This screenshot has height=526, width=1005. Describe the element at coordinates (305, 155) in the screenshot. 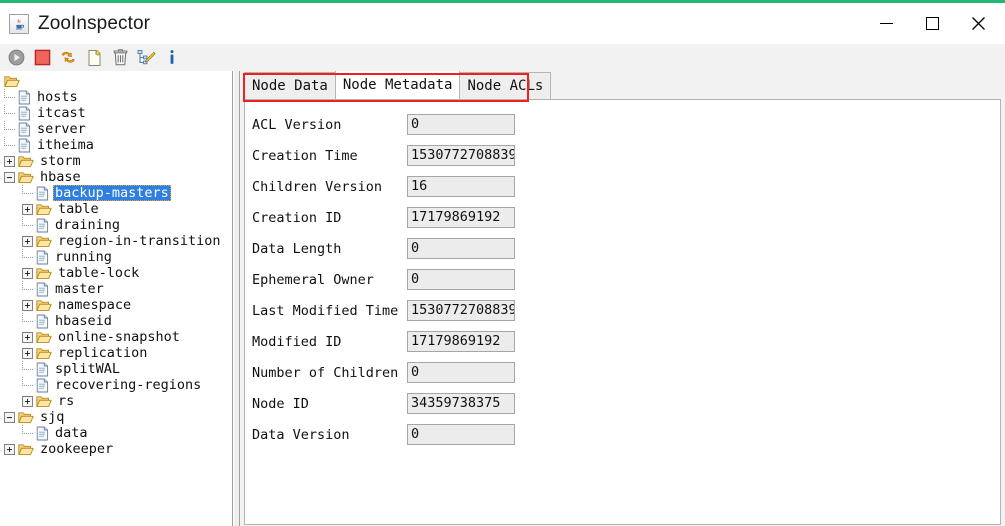

I see `metadata-label: Creation Time` at that location.